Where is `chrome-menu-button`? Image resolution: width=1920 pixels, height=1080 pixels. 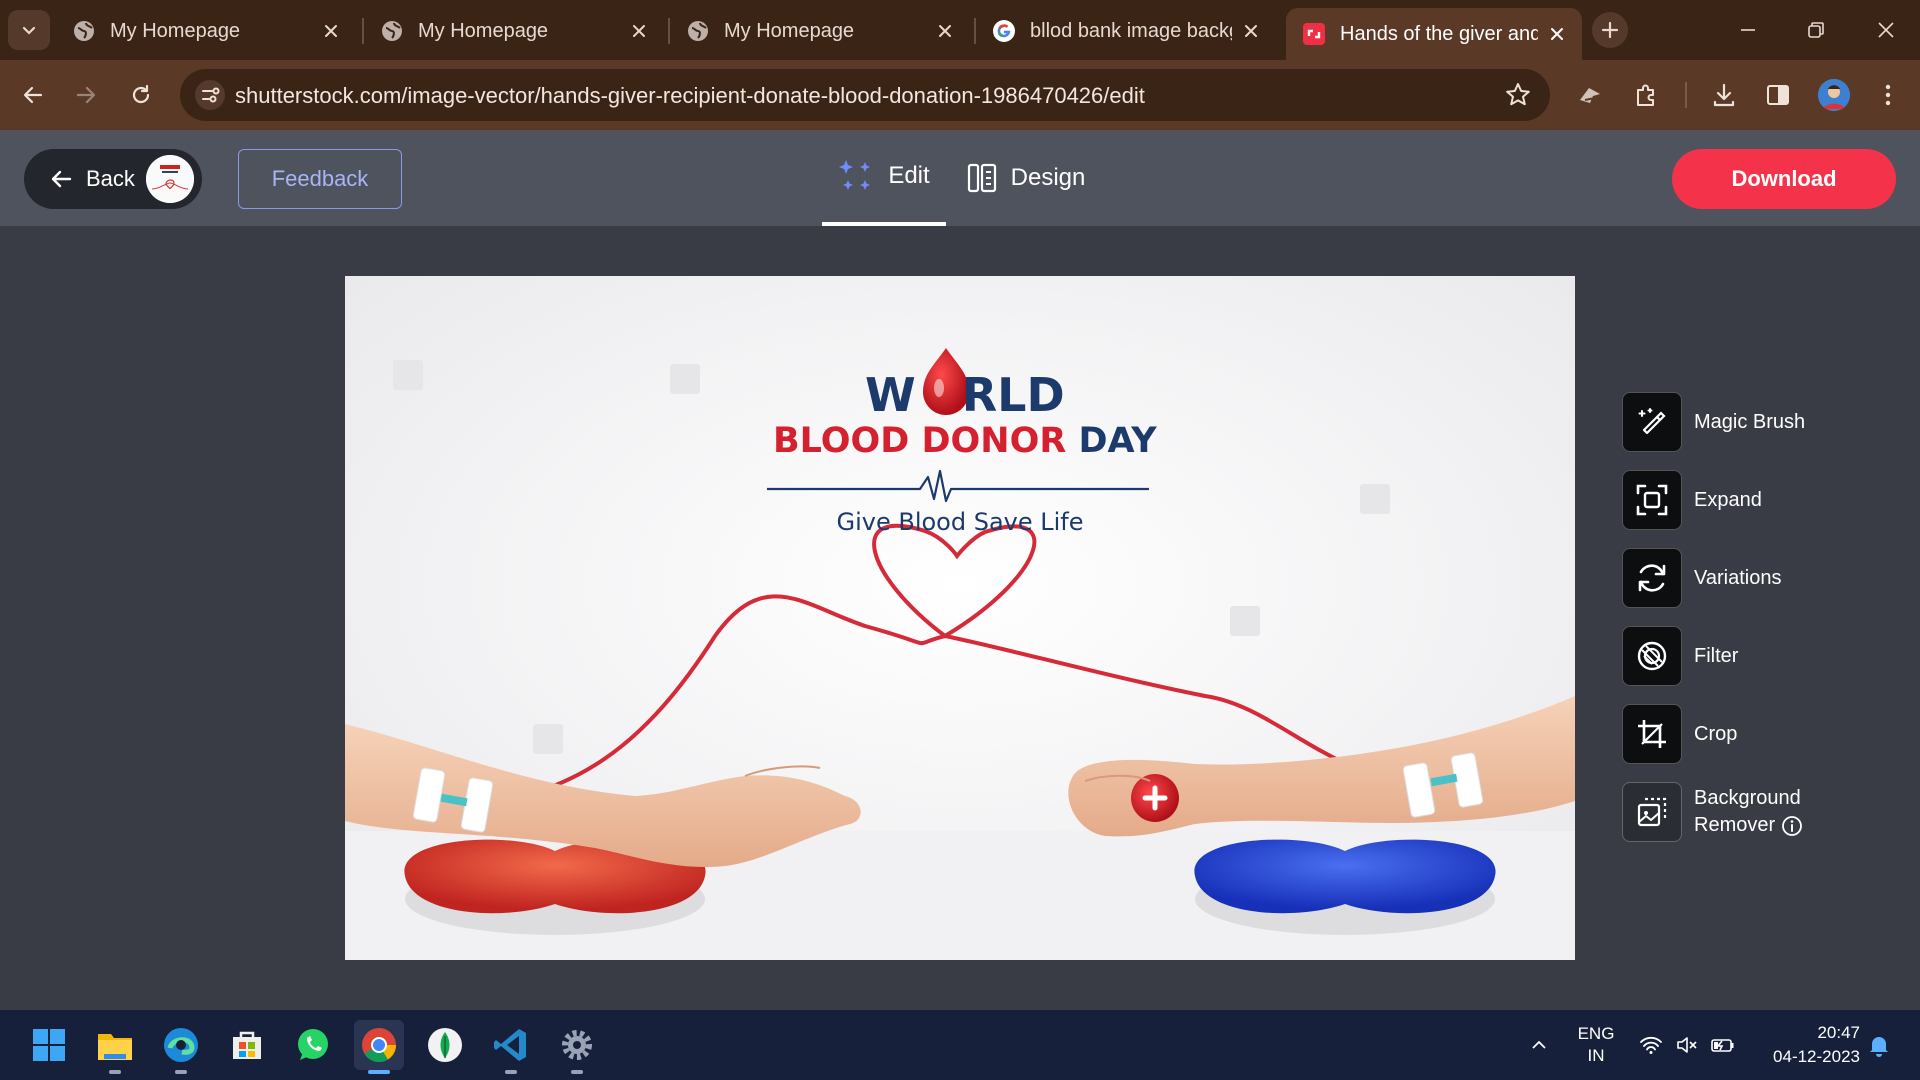 chrome-menu-button is located at coordinates (1888, 95).